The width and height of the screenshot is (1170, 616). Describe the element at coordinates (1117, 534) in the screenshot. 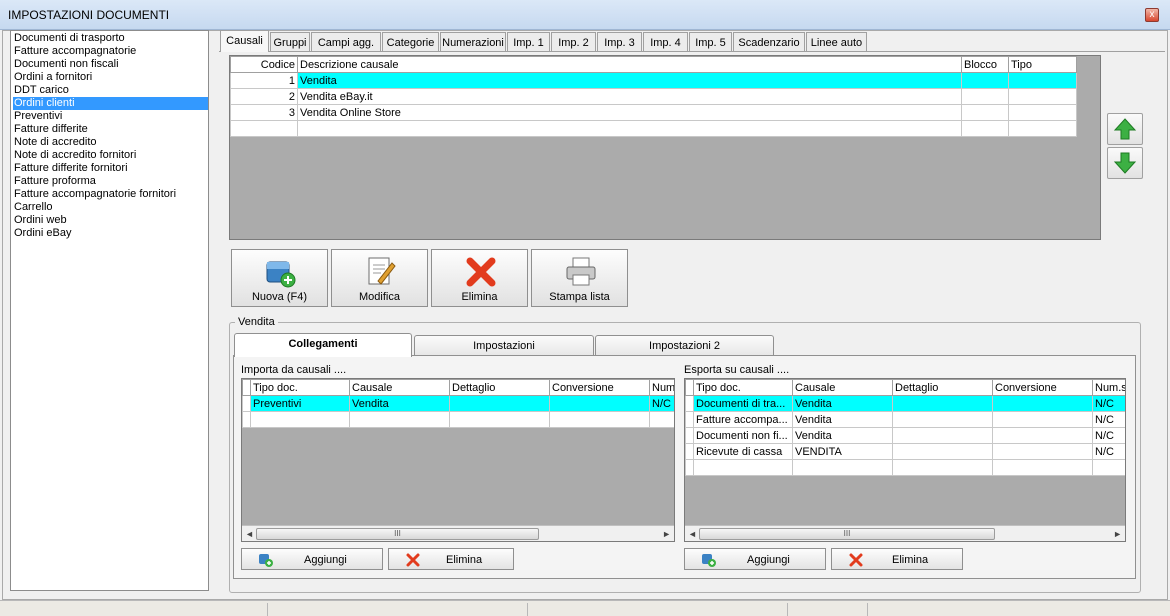

I see `scroll-right-icon: ►` at that location.